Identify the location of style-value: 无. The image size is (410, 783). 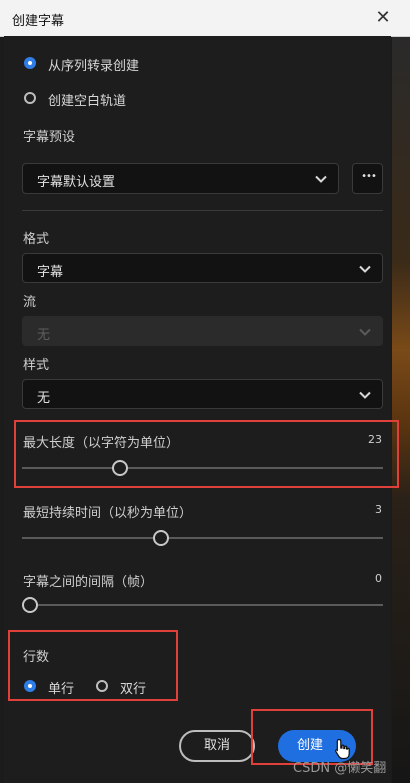
(44, 398).